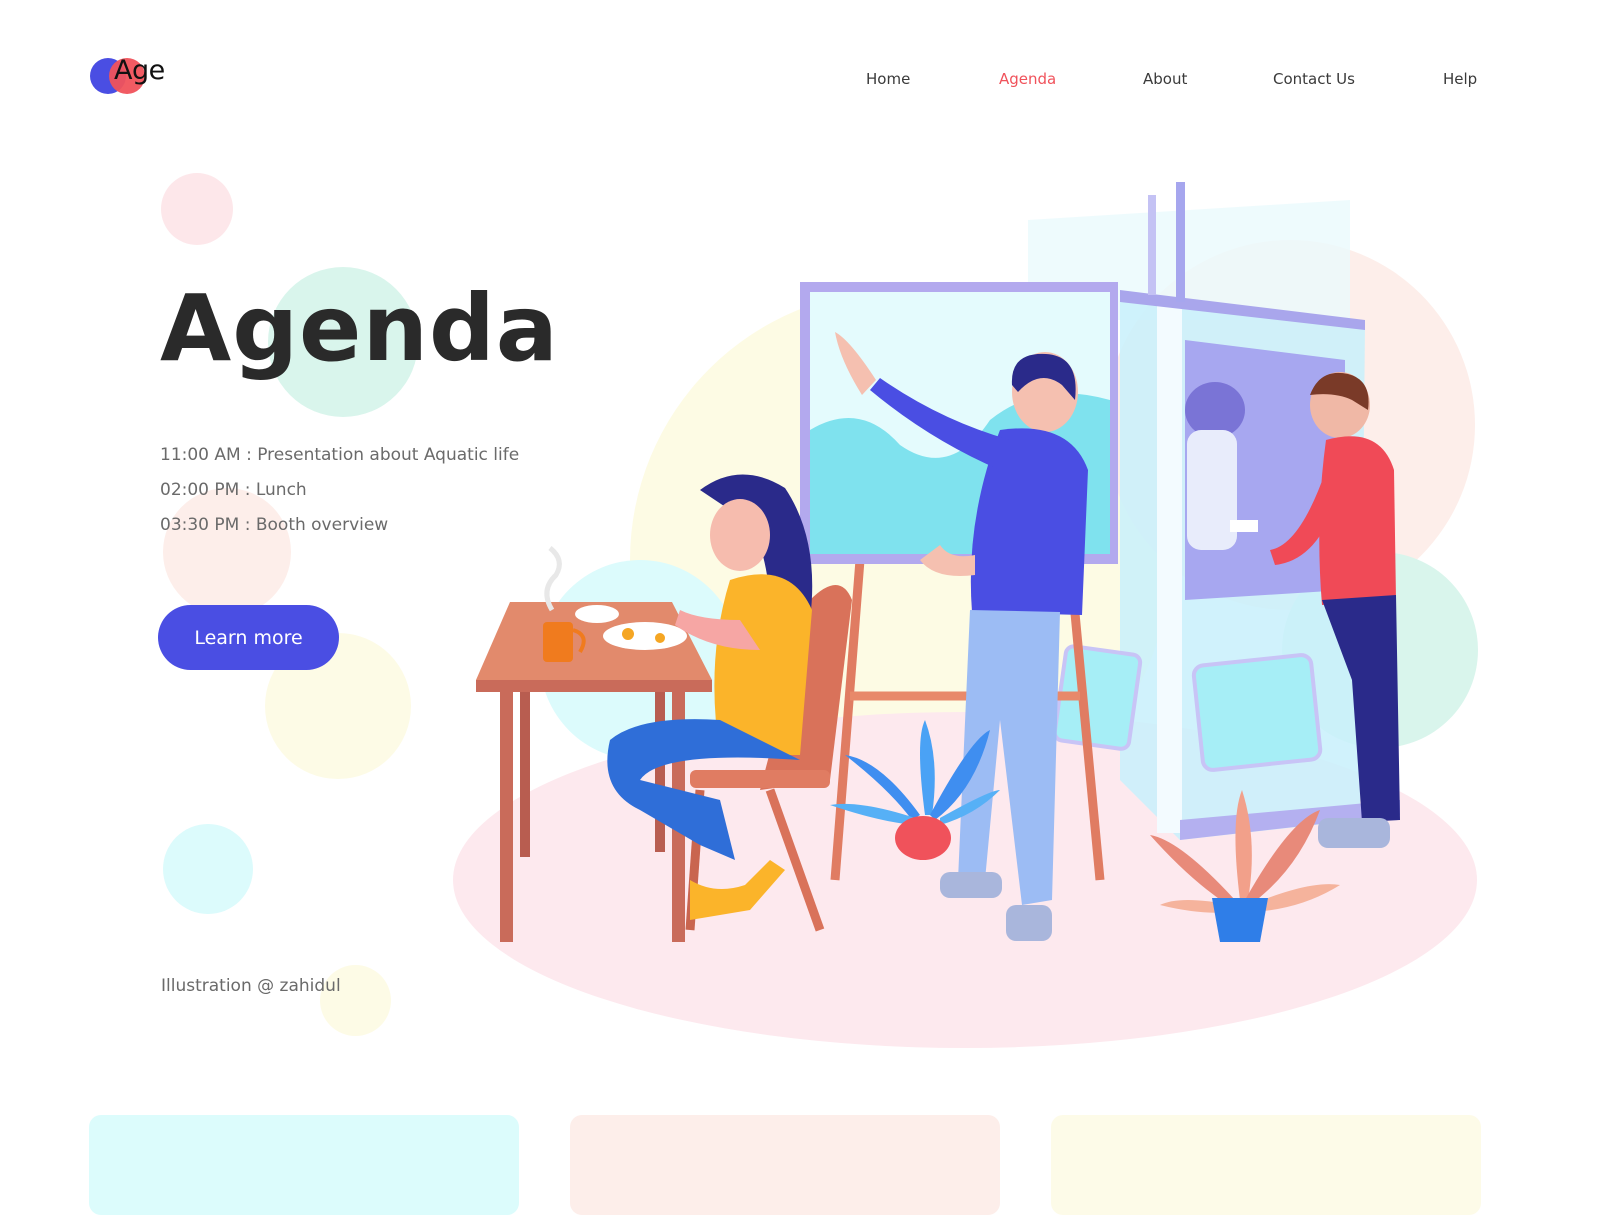 The width and height of the screenshot is (1601, 1215). I want to click on decor-circle-pink, so click(197, 209).